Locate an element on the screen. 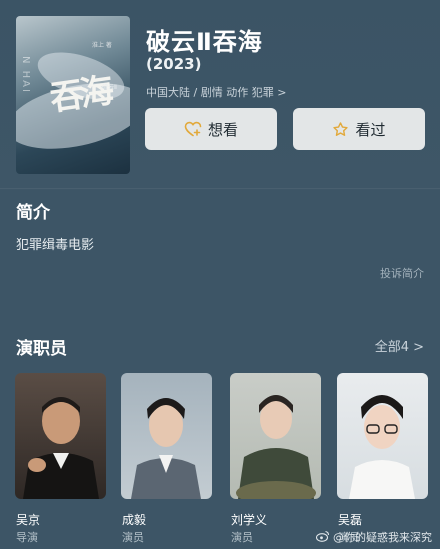 Image resolution: width=440 pixels, height=549 pixels. cast-photo-liu-xueyi is located at coordinates (275, 436).